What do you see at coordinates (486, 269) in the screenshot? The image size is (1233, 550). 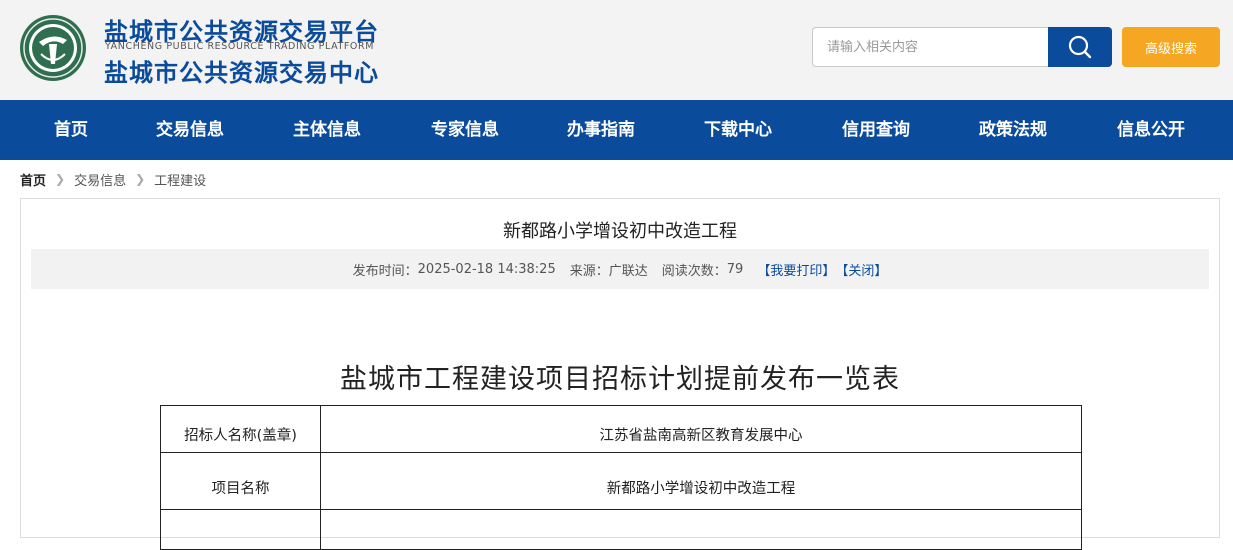 I see `publish-time: 2025-02-18 14:38:25` at bounding box center [486, 269].